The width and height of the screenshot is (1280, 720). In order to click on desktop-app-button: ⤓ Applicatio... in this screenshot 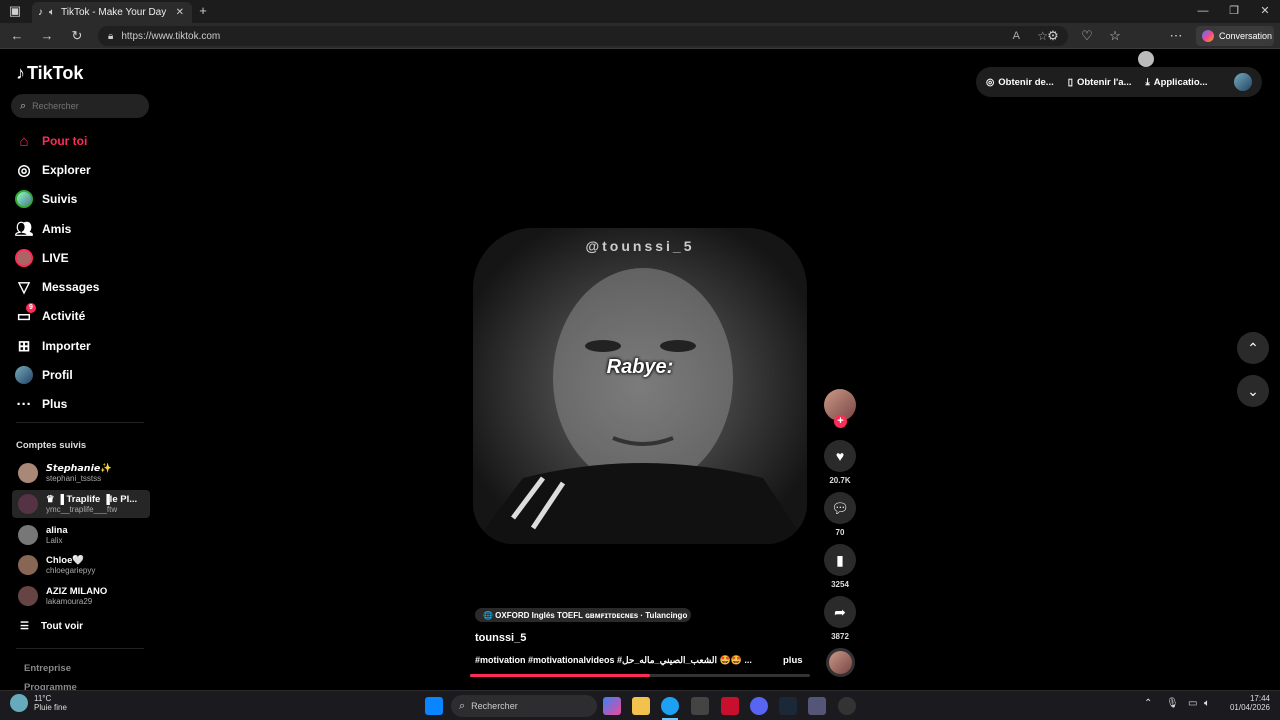, I will do `click(1177, 82)`.